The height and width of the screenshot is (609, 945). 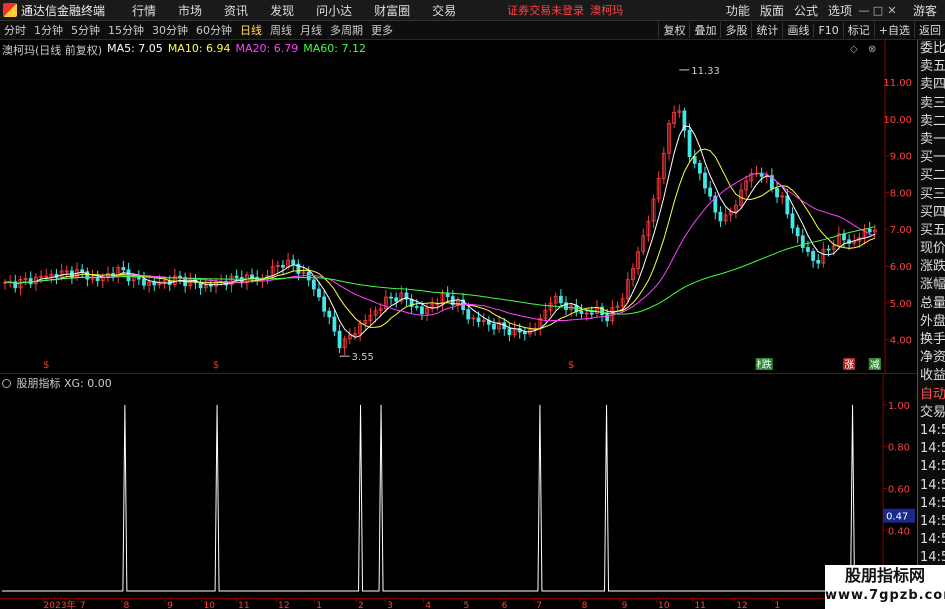 I want to click on side-panel-item: 总量, so click(x=931, y=304).